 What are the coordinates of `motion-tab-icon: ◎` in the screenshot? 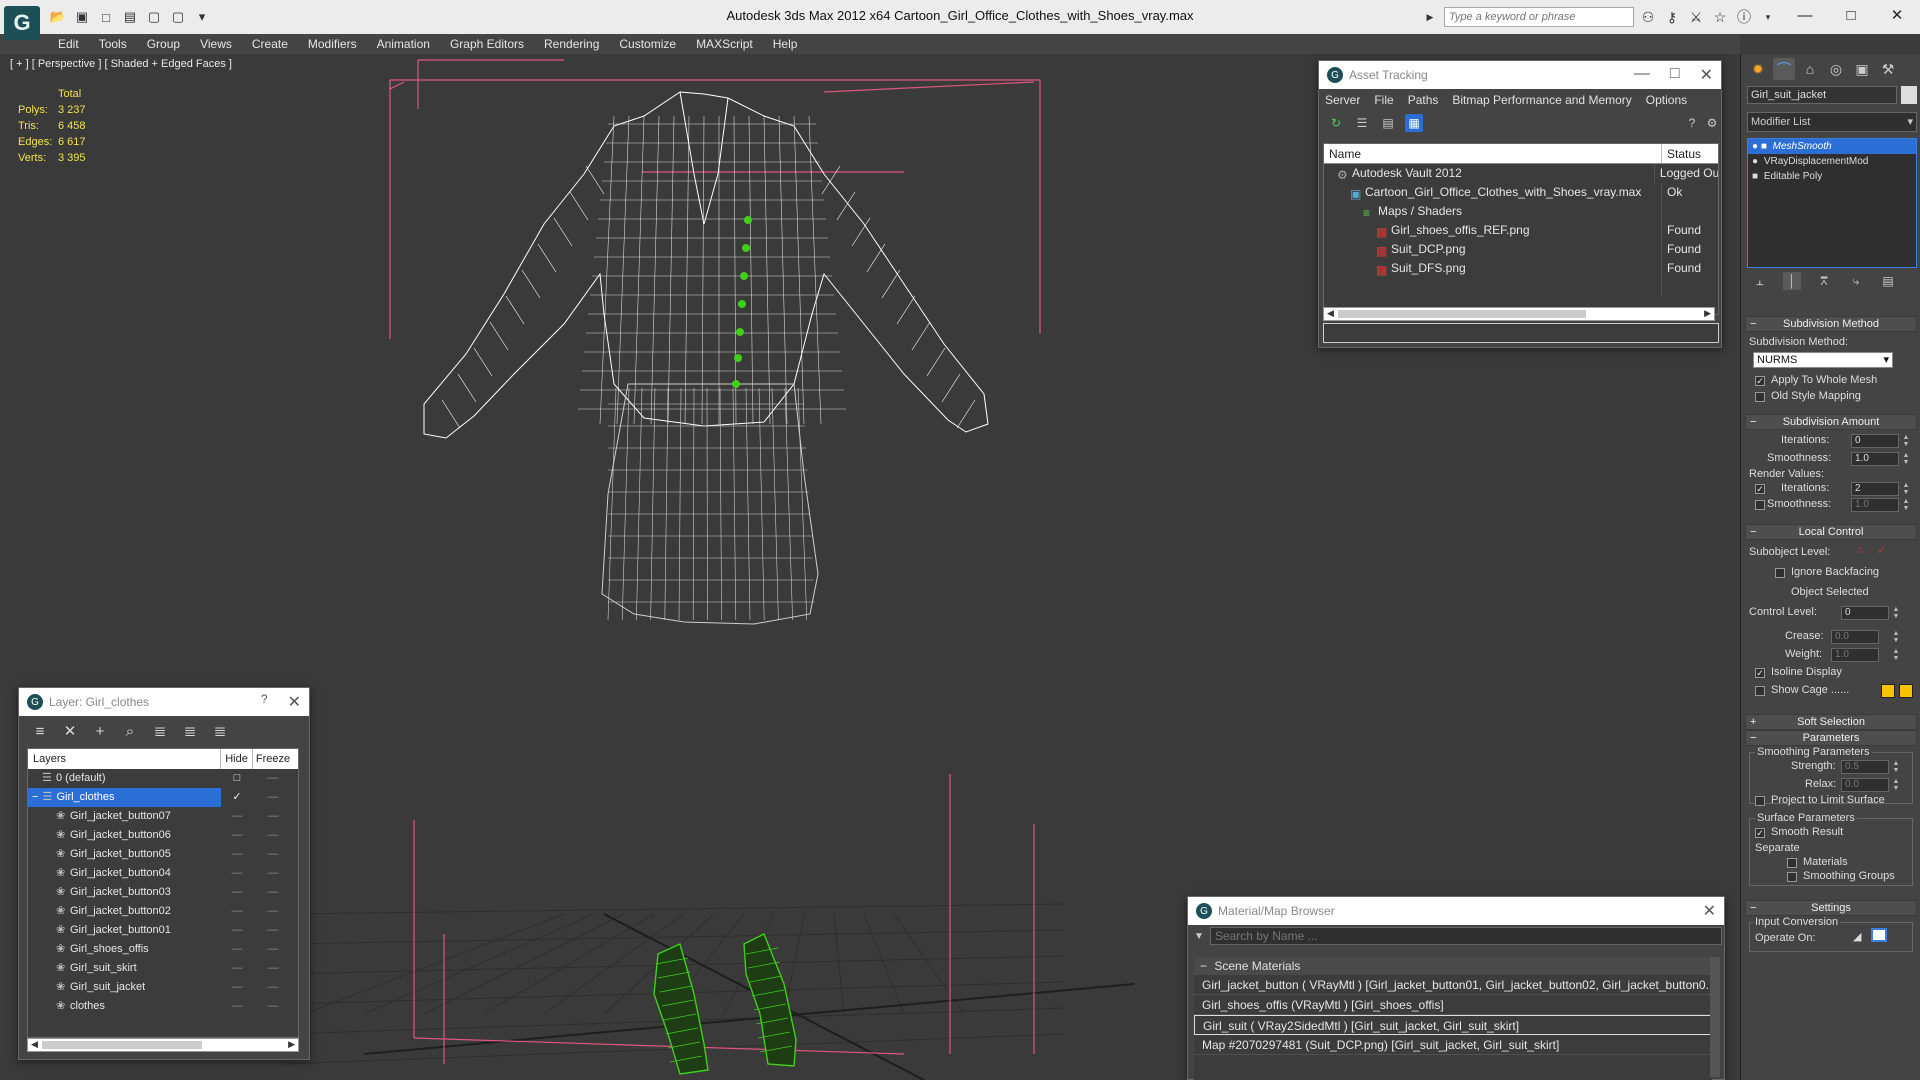 It's located at (1836, 69).